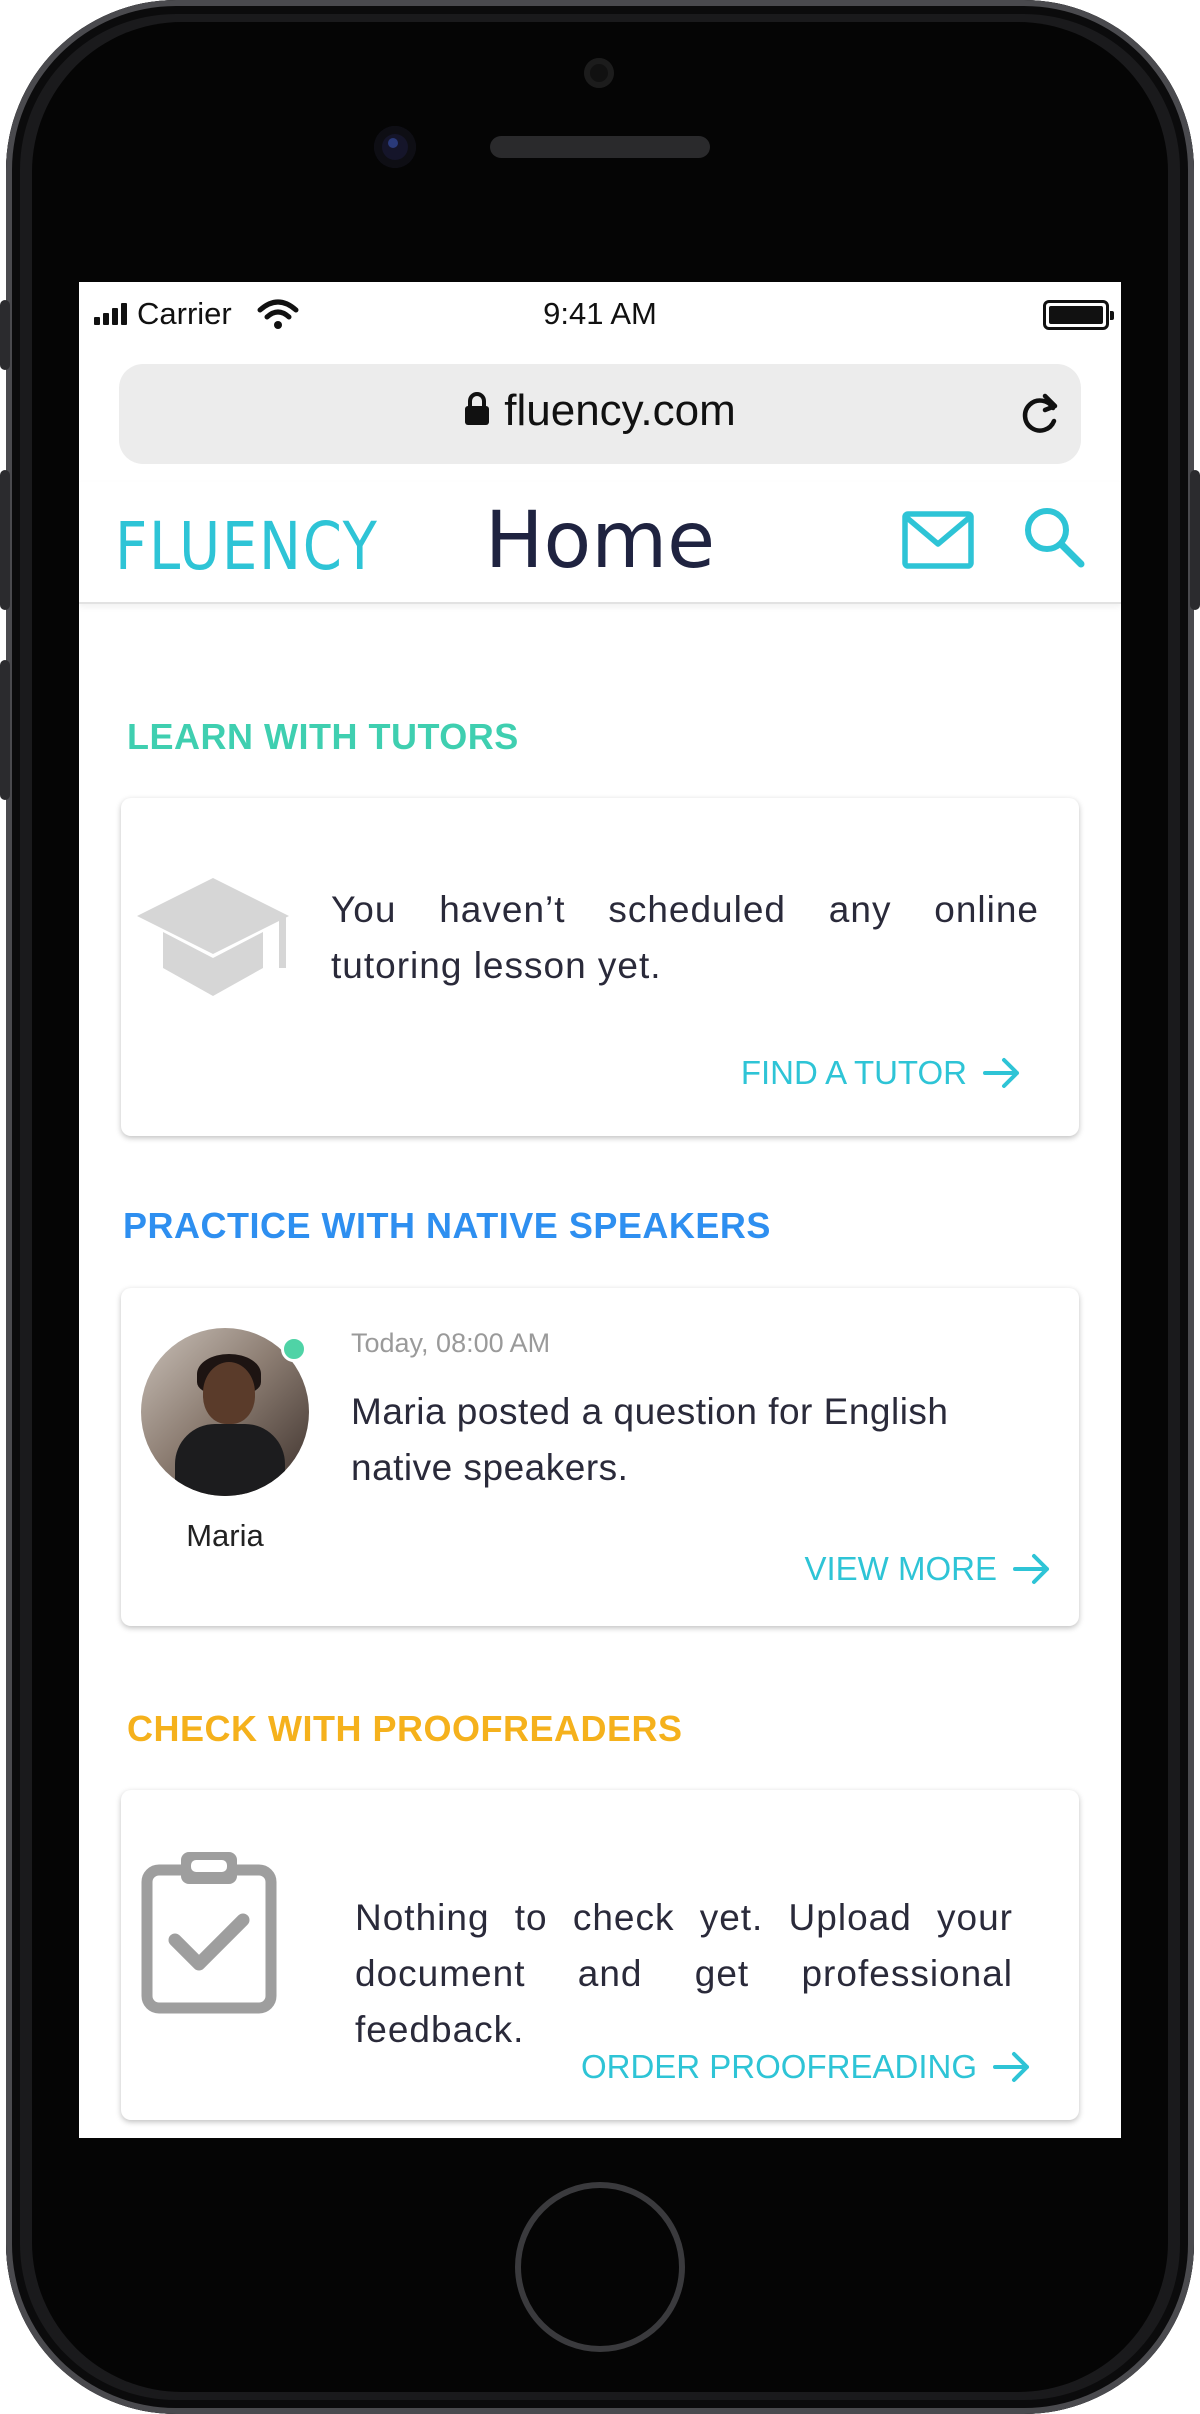  Describe the element at coordinates (5, 335) in the screenshot. I see `mute-switch` at that location.